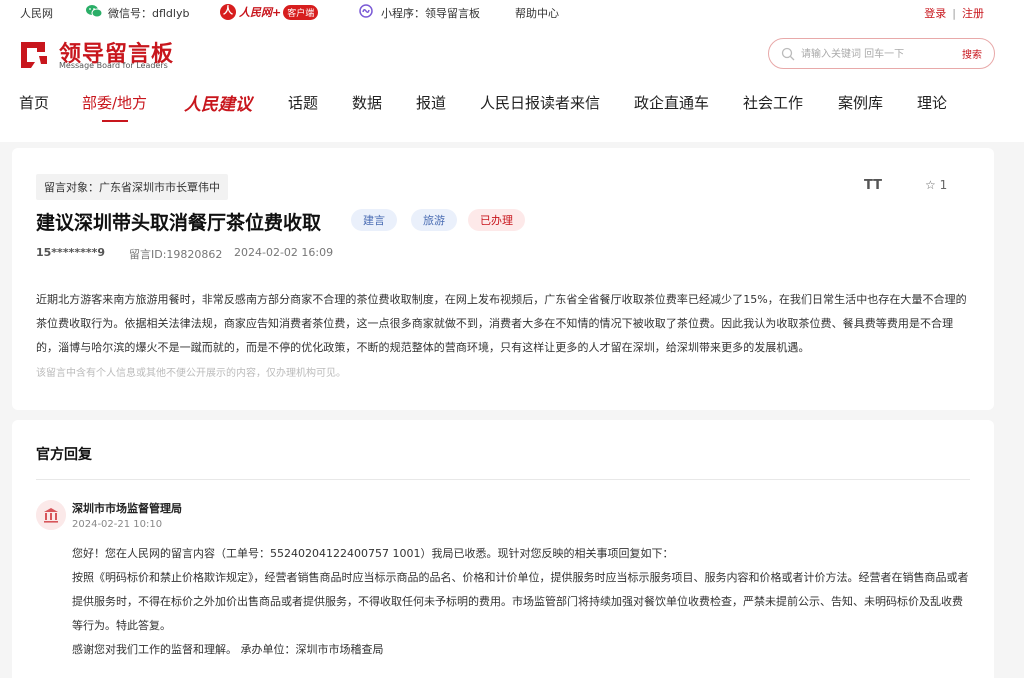 The width and height of the screenshot is (1024, 678). What do you see at coordinates (773, 102) in the screenshot?
I see `nav-social-work: 社会工作` at bounding box center [773, 102].